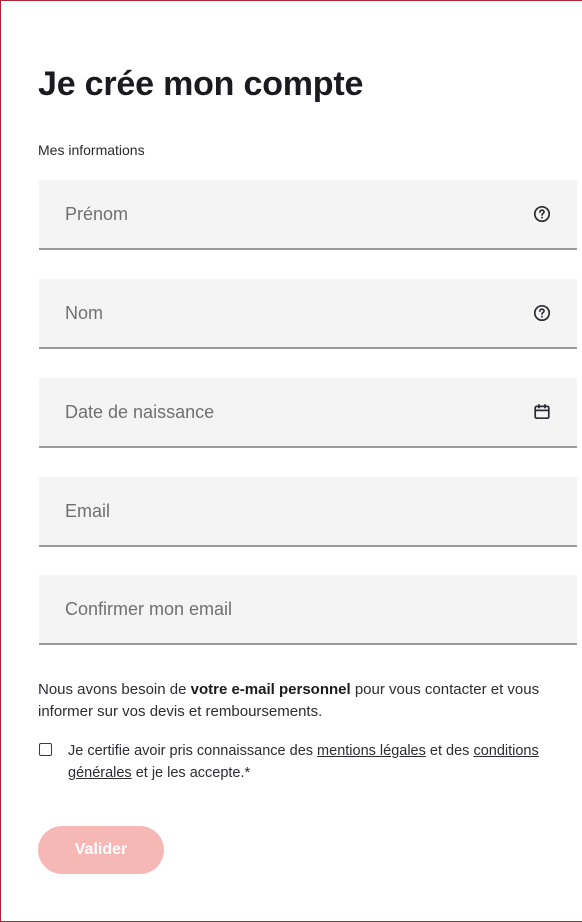  What do you see at coordinates (114, 689) in the screenshot?
I see `info-text-start: Nous avons besoin de` at bounding box center [114, 689].